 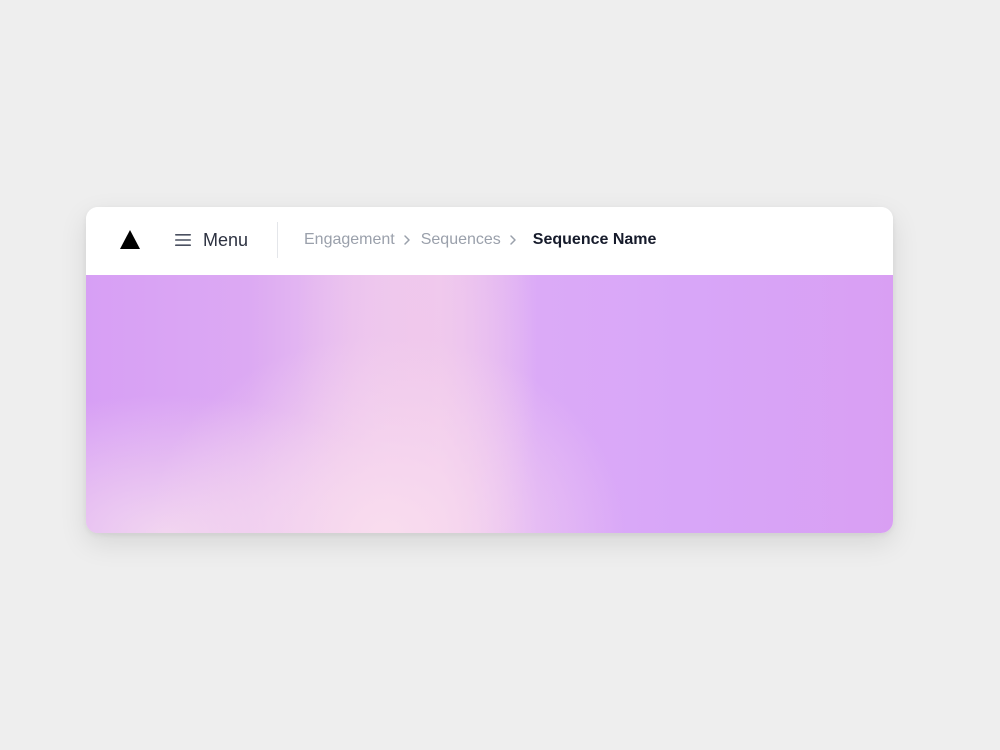 I want to click on breadcrumb: Engagement Sequences Sequence Name, so click(x=480, y=240).